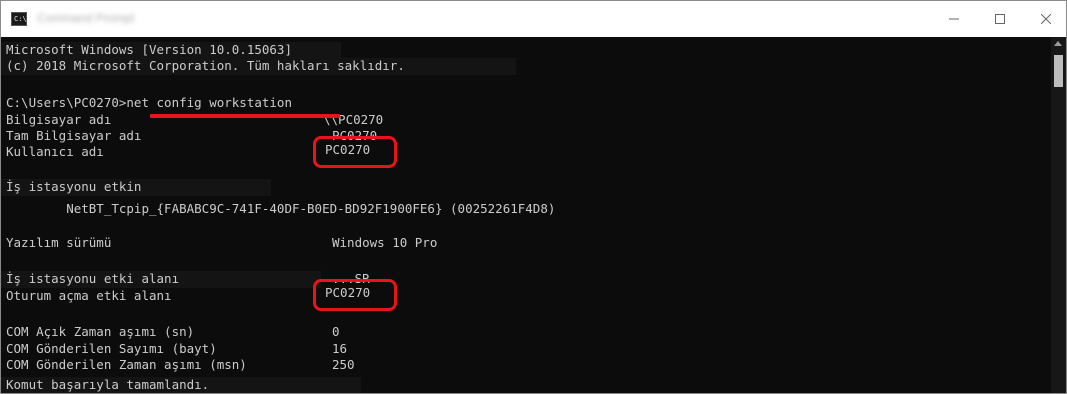 Image resolution: width=1067 pixels, height=394 pixels. What do you see at coordinates (19, 19) in the screenshot?
I see `console-app-icon: C:\` at bounding box center [19, 19].